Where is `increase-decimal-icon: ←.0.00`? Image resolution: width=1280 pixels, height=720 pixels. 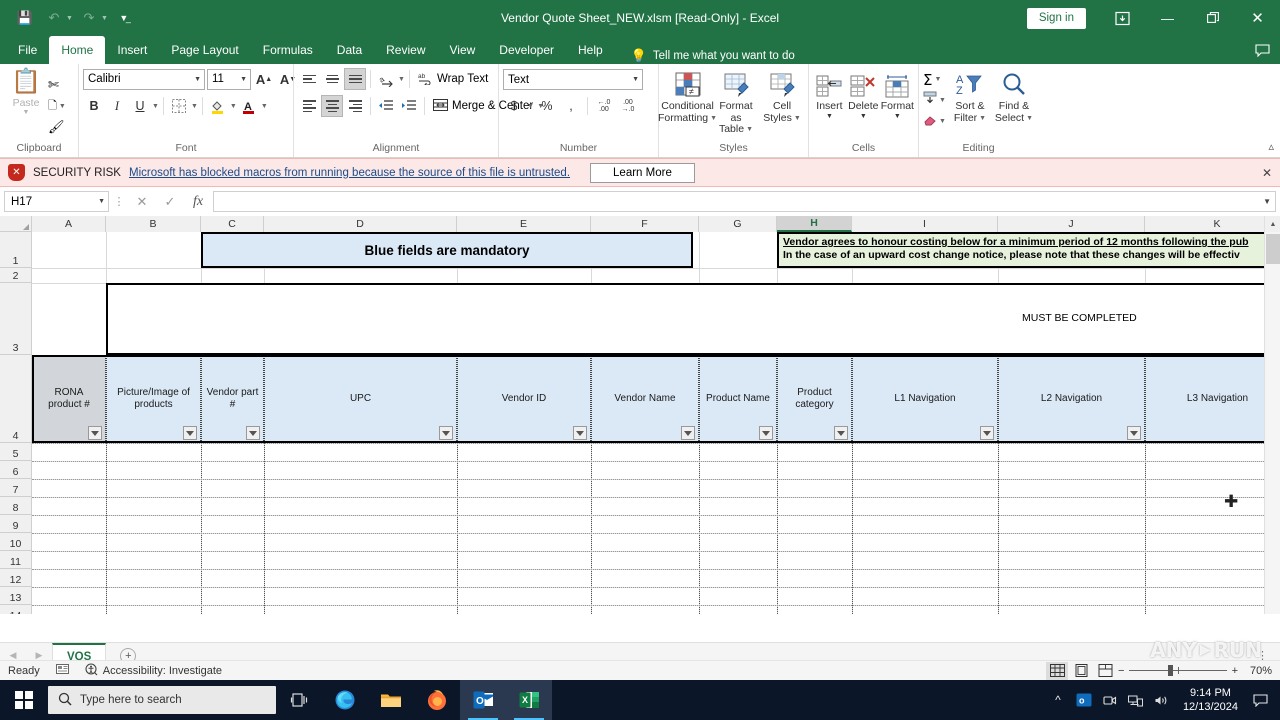
increase-decimal-icon: ←.0.00 is located at coordinates (604, 106).